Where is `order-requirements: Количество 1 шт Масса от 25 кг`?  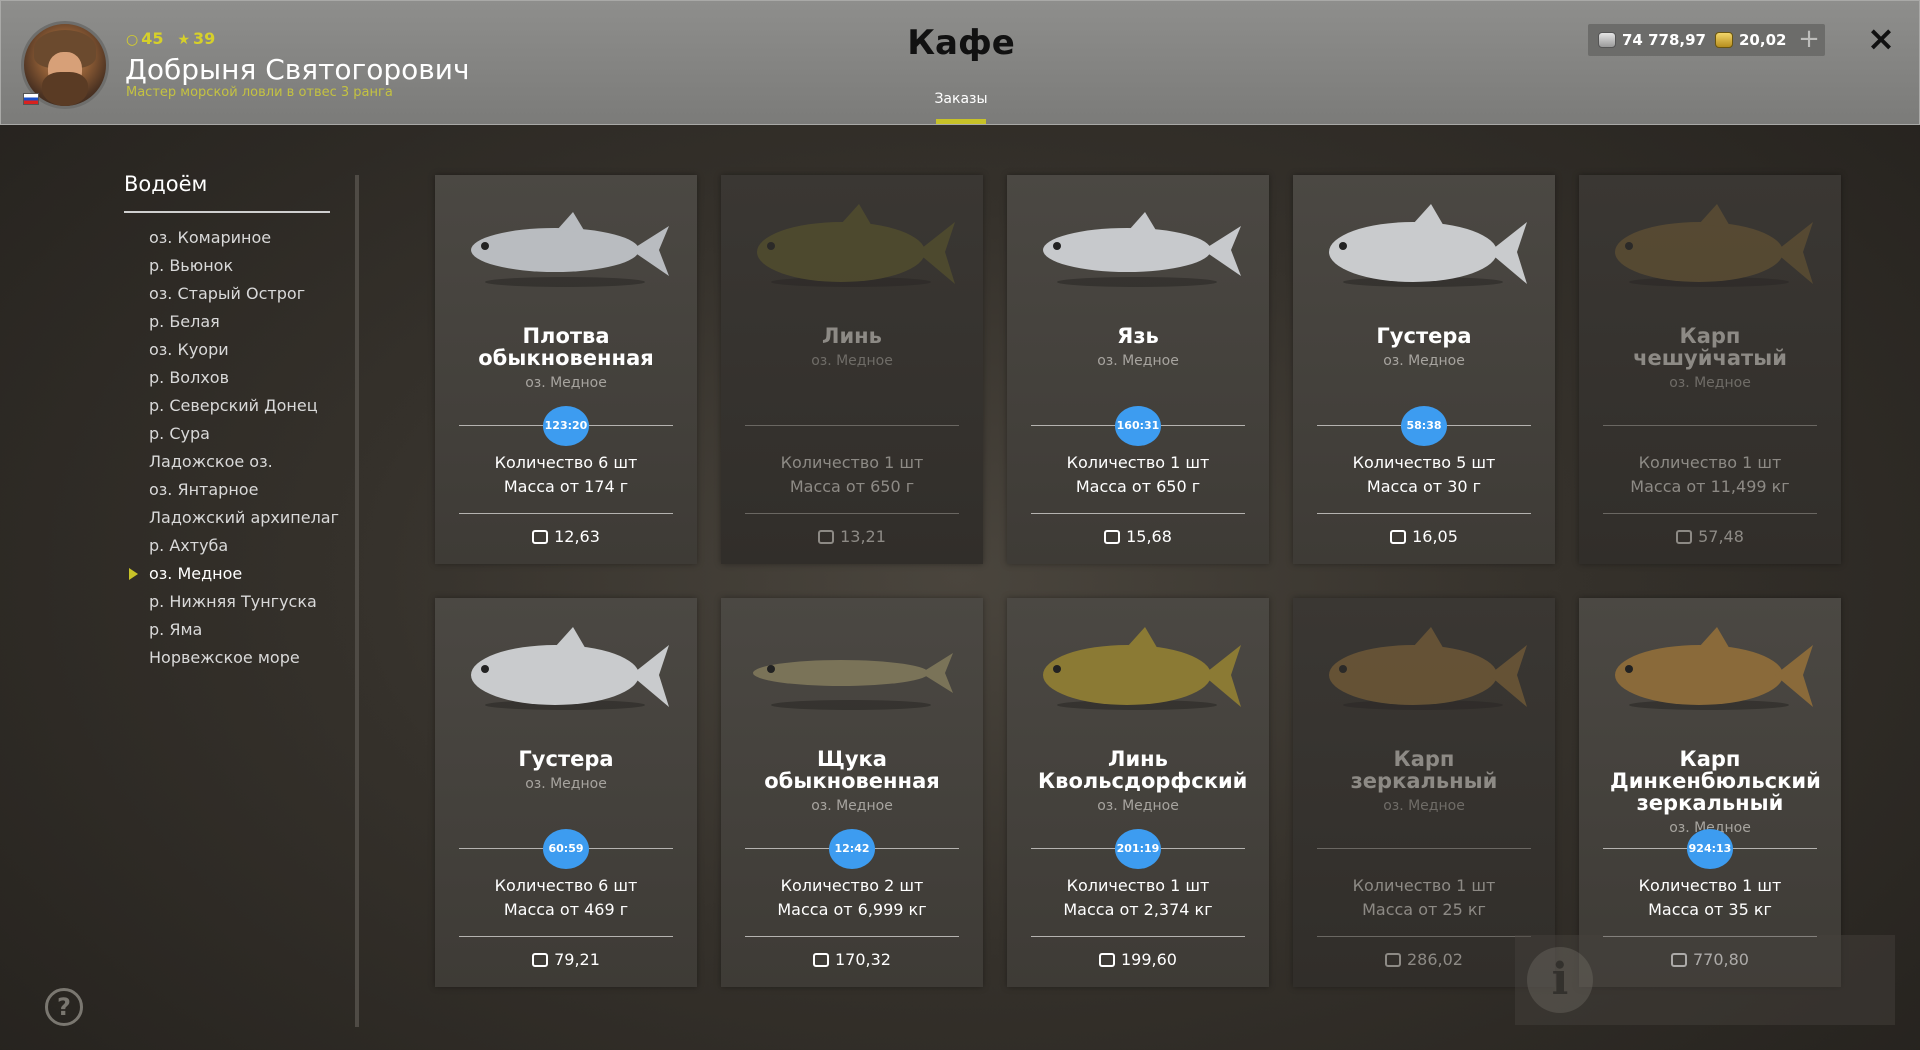 order-requirements: Количество 1 шт Масса от 25 кг is located at coordinates (1424, 898).